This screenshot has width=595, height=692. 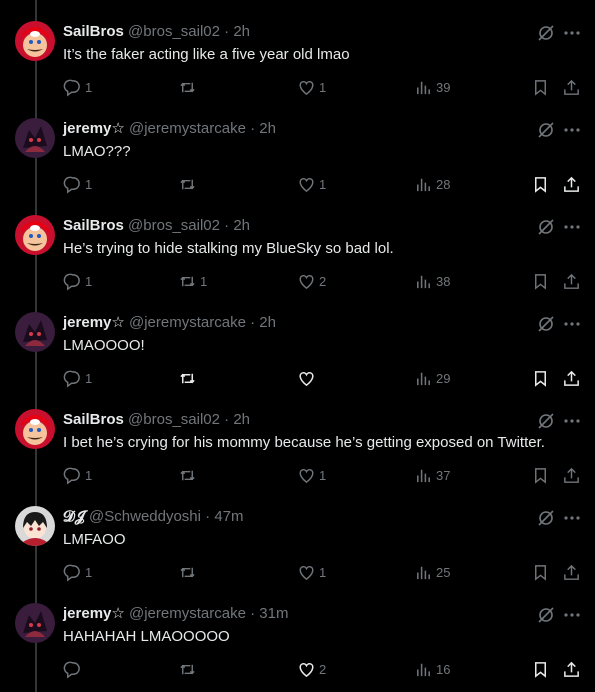 I want to click on views-button: 38, so click(x=432, y=281).